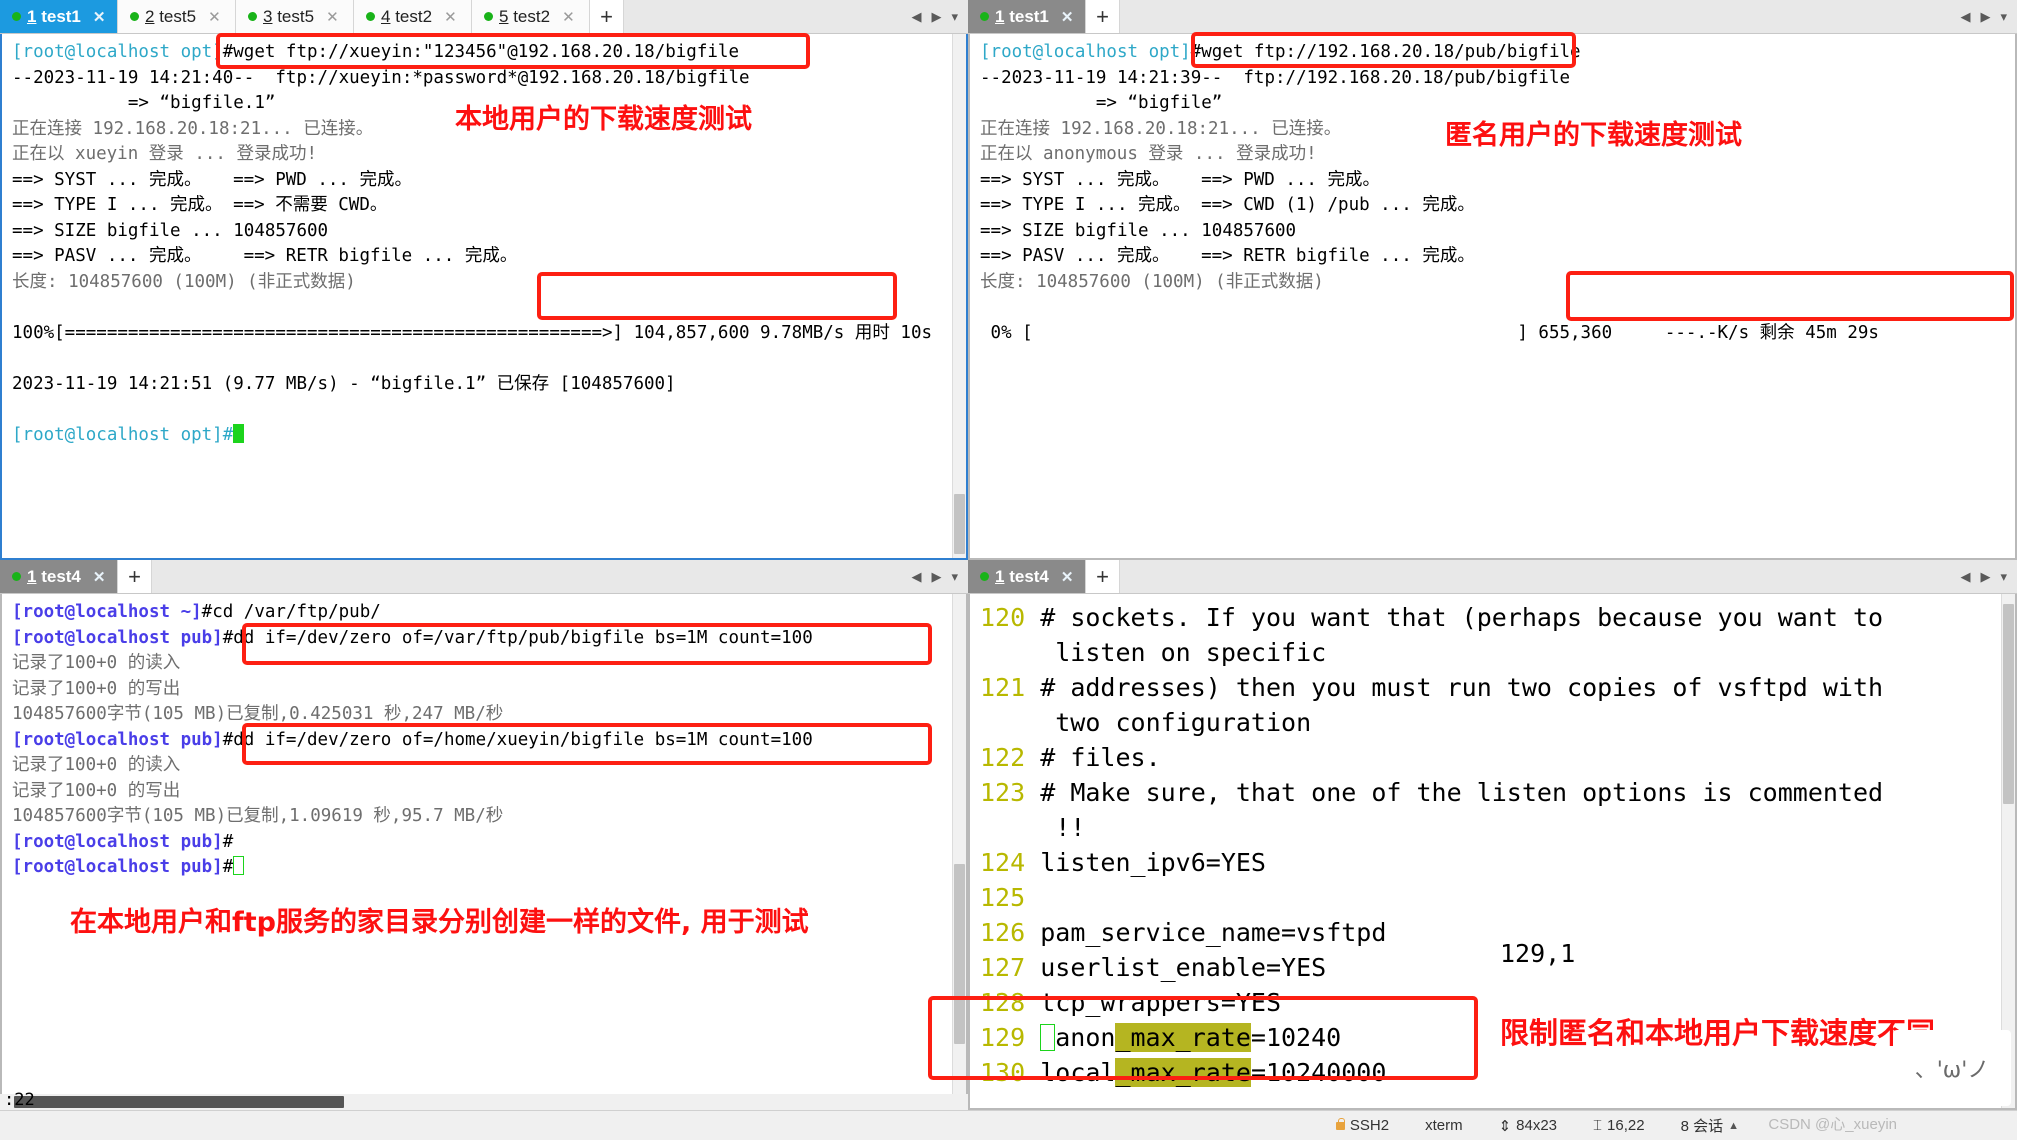  Describe the element at coordinates (1176, 652) in the screenshot. I see `vim-line-text: listen on specific` at that location.